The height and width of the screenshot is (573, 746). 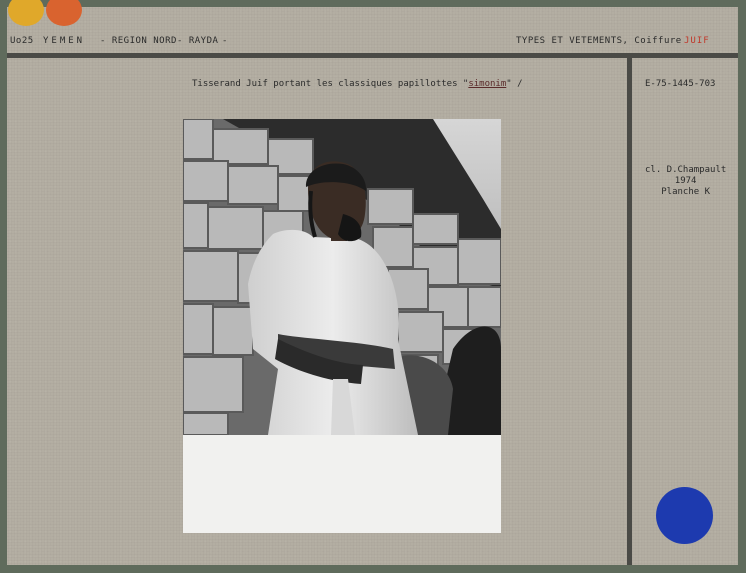 I want to click on category-label: TYPES ET VETEMENTS, Coiffure, so click(x=599, y=41).